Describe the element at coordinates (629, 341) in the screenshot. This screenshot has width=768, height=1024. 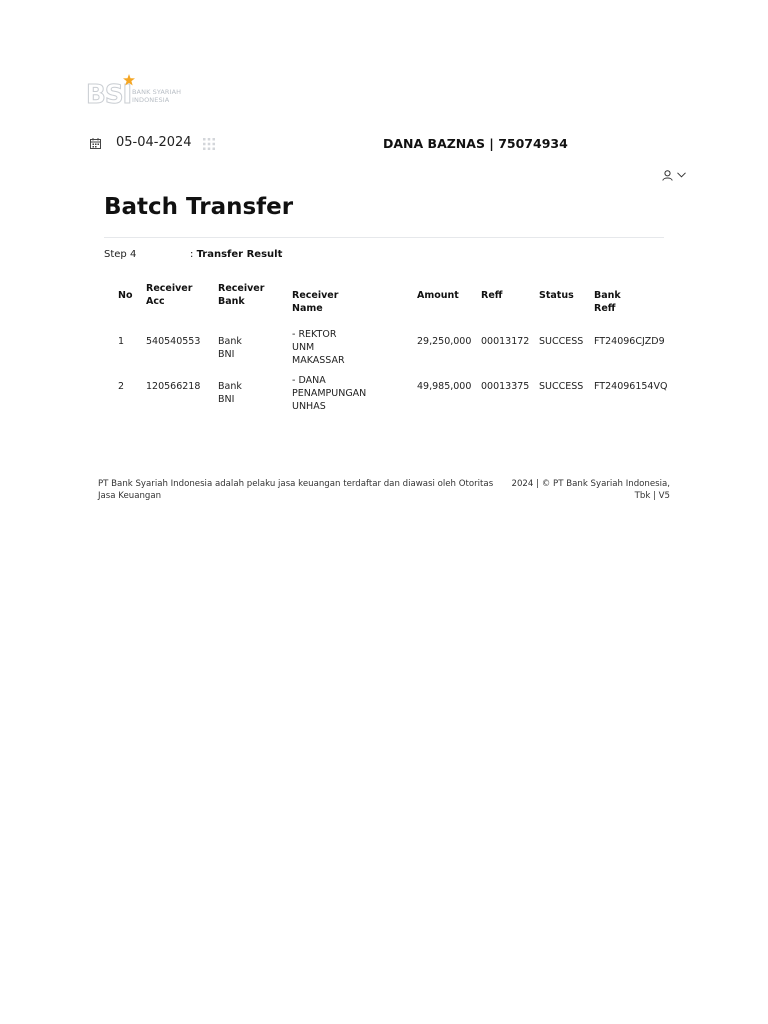
I see `cell-bank-reff: FT24096CJZD9` at that location.